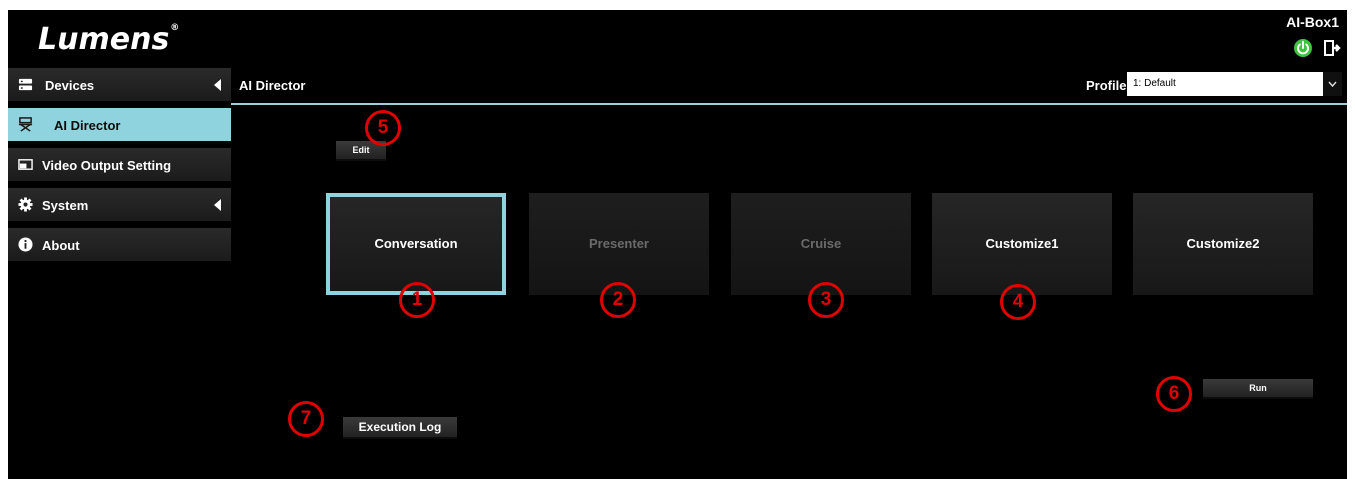 This screenshot has width=1355, height=479. I want to click on sidebar-item-label: AI Director, so click(87, 125).